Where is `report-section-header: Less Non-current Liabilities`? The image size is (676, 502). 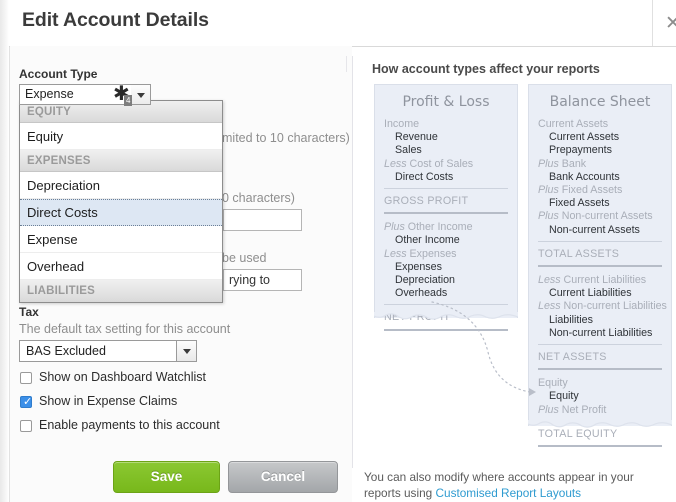 report-section-header: Less Non-current Liabilities is located at coordinates (602, 306).